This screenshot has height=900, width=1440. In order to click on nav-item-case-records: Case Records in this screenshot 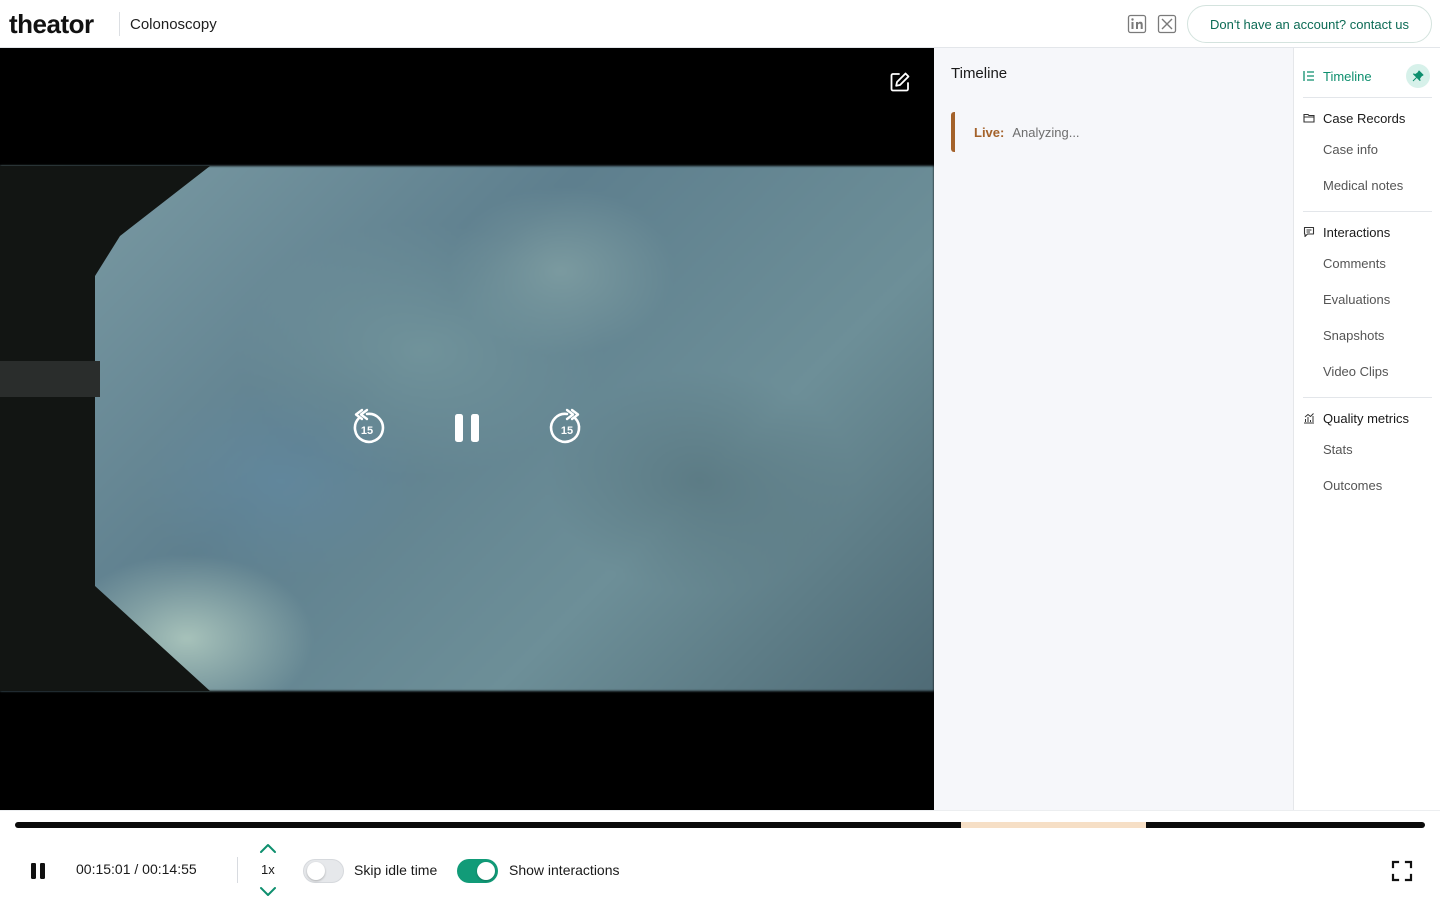, I will do `click(1354, 118)`.